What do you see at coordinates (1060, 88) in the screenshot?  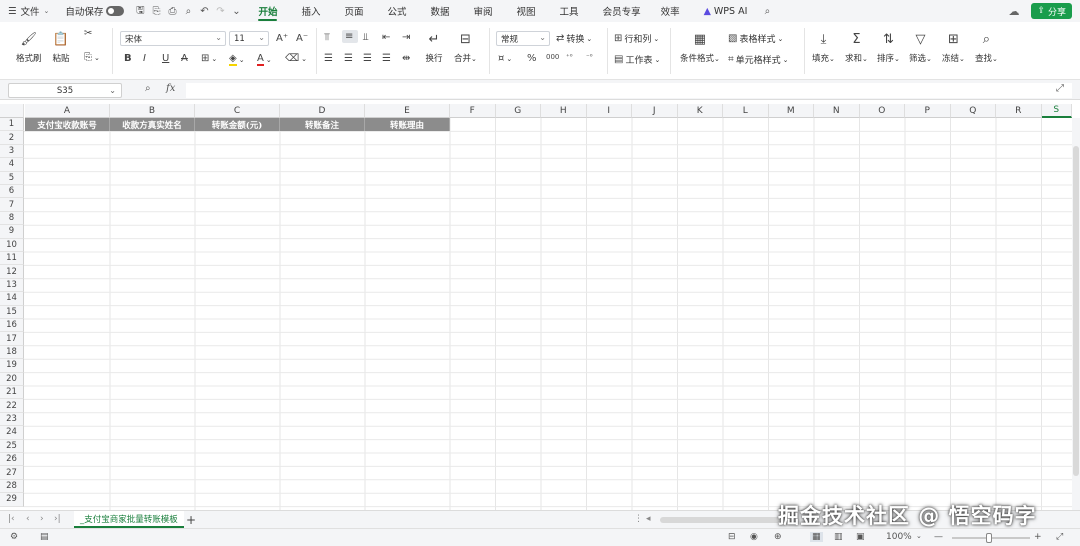 I see `expand-formula-icon: ⤢` at bounding box center [1060, 88].